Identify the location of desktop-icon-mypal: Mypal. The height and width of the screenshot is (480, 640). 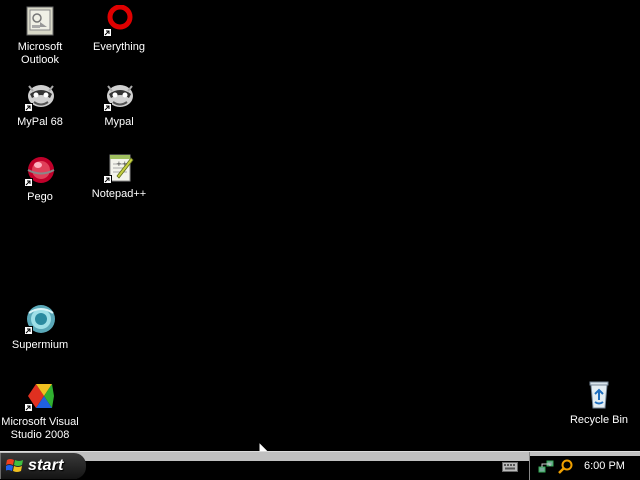
(119, 104).